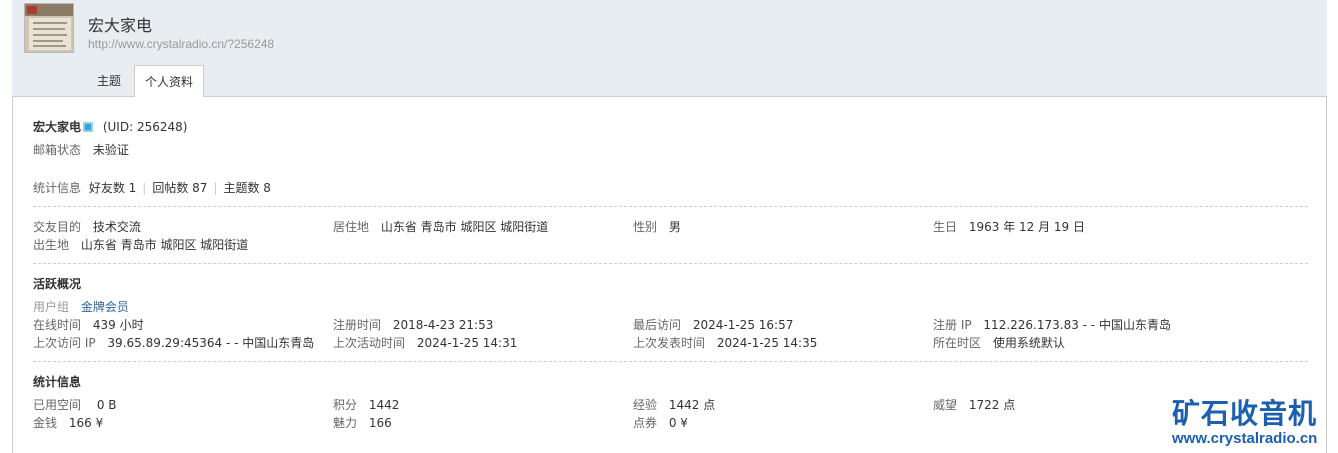 The width and height of the screenshot is (1338, 453). What do you see at coordinates (45, 423) in the screenshot?
I see `money-label: 金钱` at bounding box center [45, 423].